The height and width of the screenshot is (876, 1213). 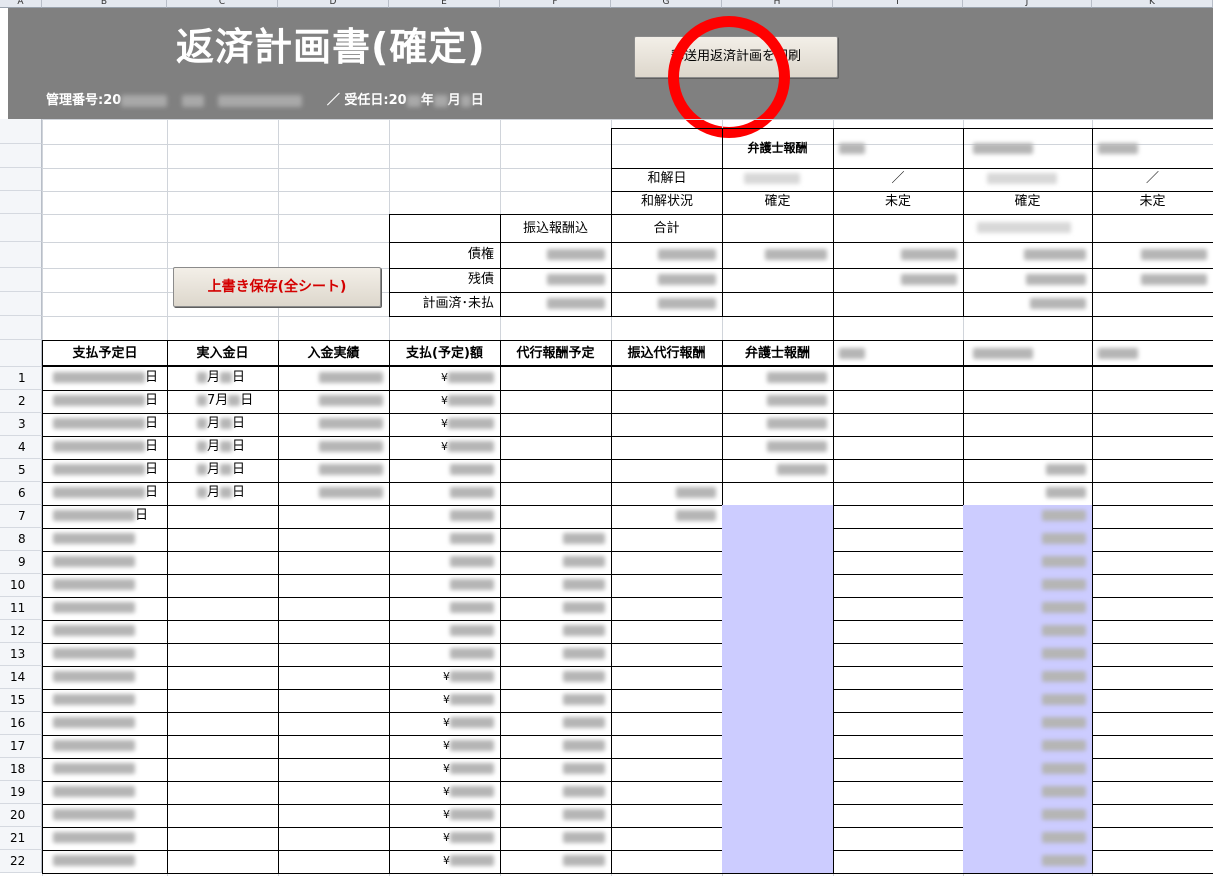 I want to click on row-number: 3, so click(x=21, y=424).